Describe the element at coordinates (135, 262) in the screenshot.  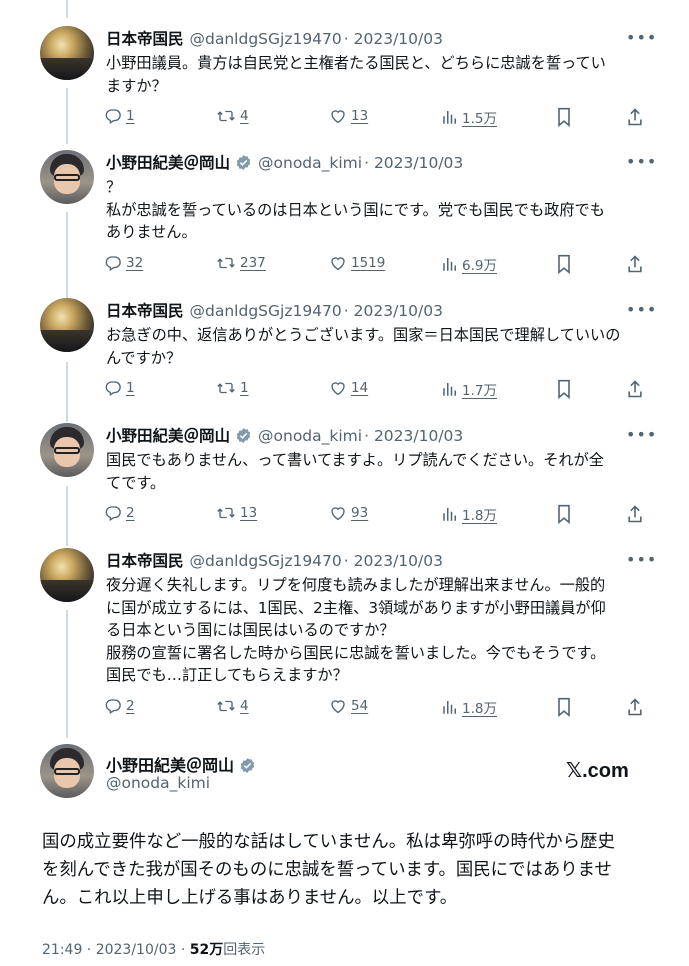
I see `reply-count: 32` at that location.